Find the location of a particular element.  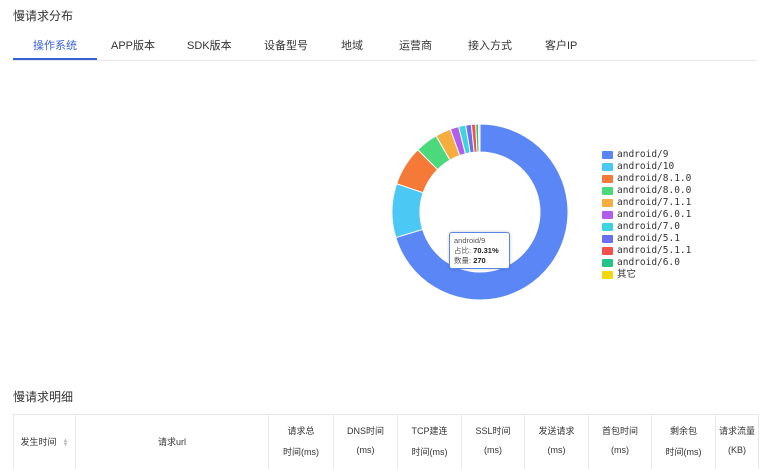

column-traffic-l1: 请求流量 is located at coordinates (736, 431).